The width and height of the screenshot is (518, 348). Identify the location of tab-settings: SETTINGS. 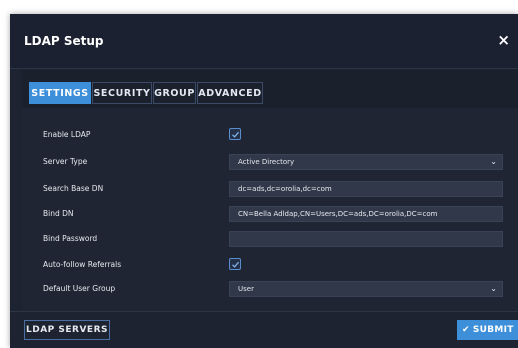
(60, 93).